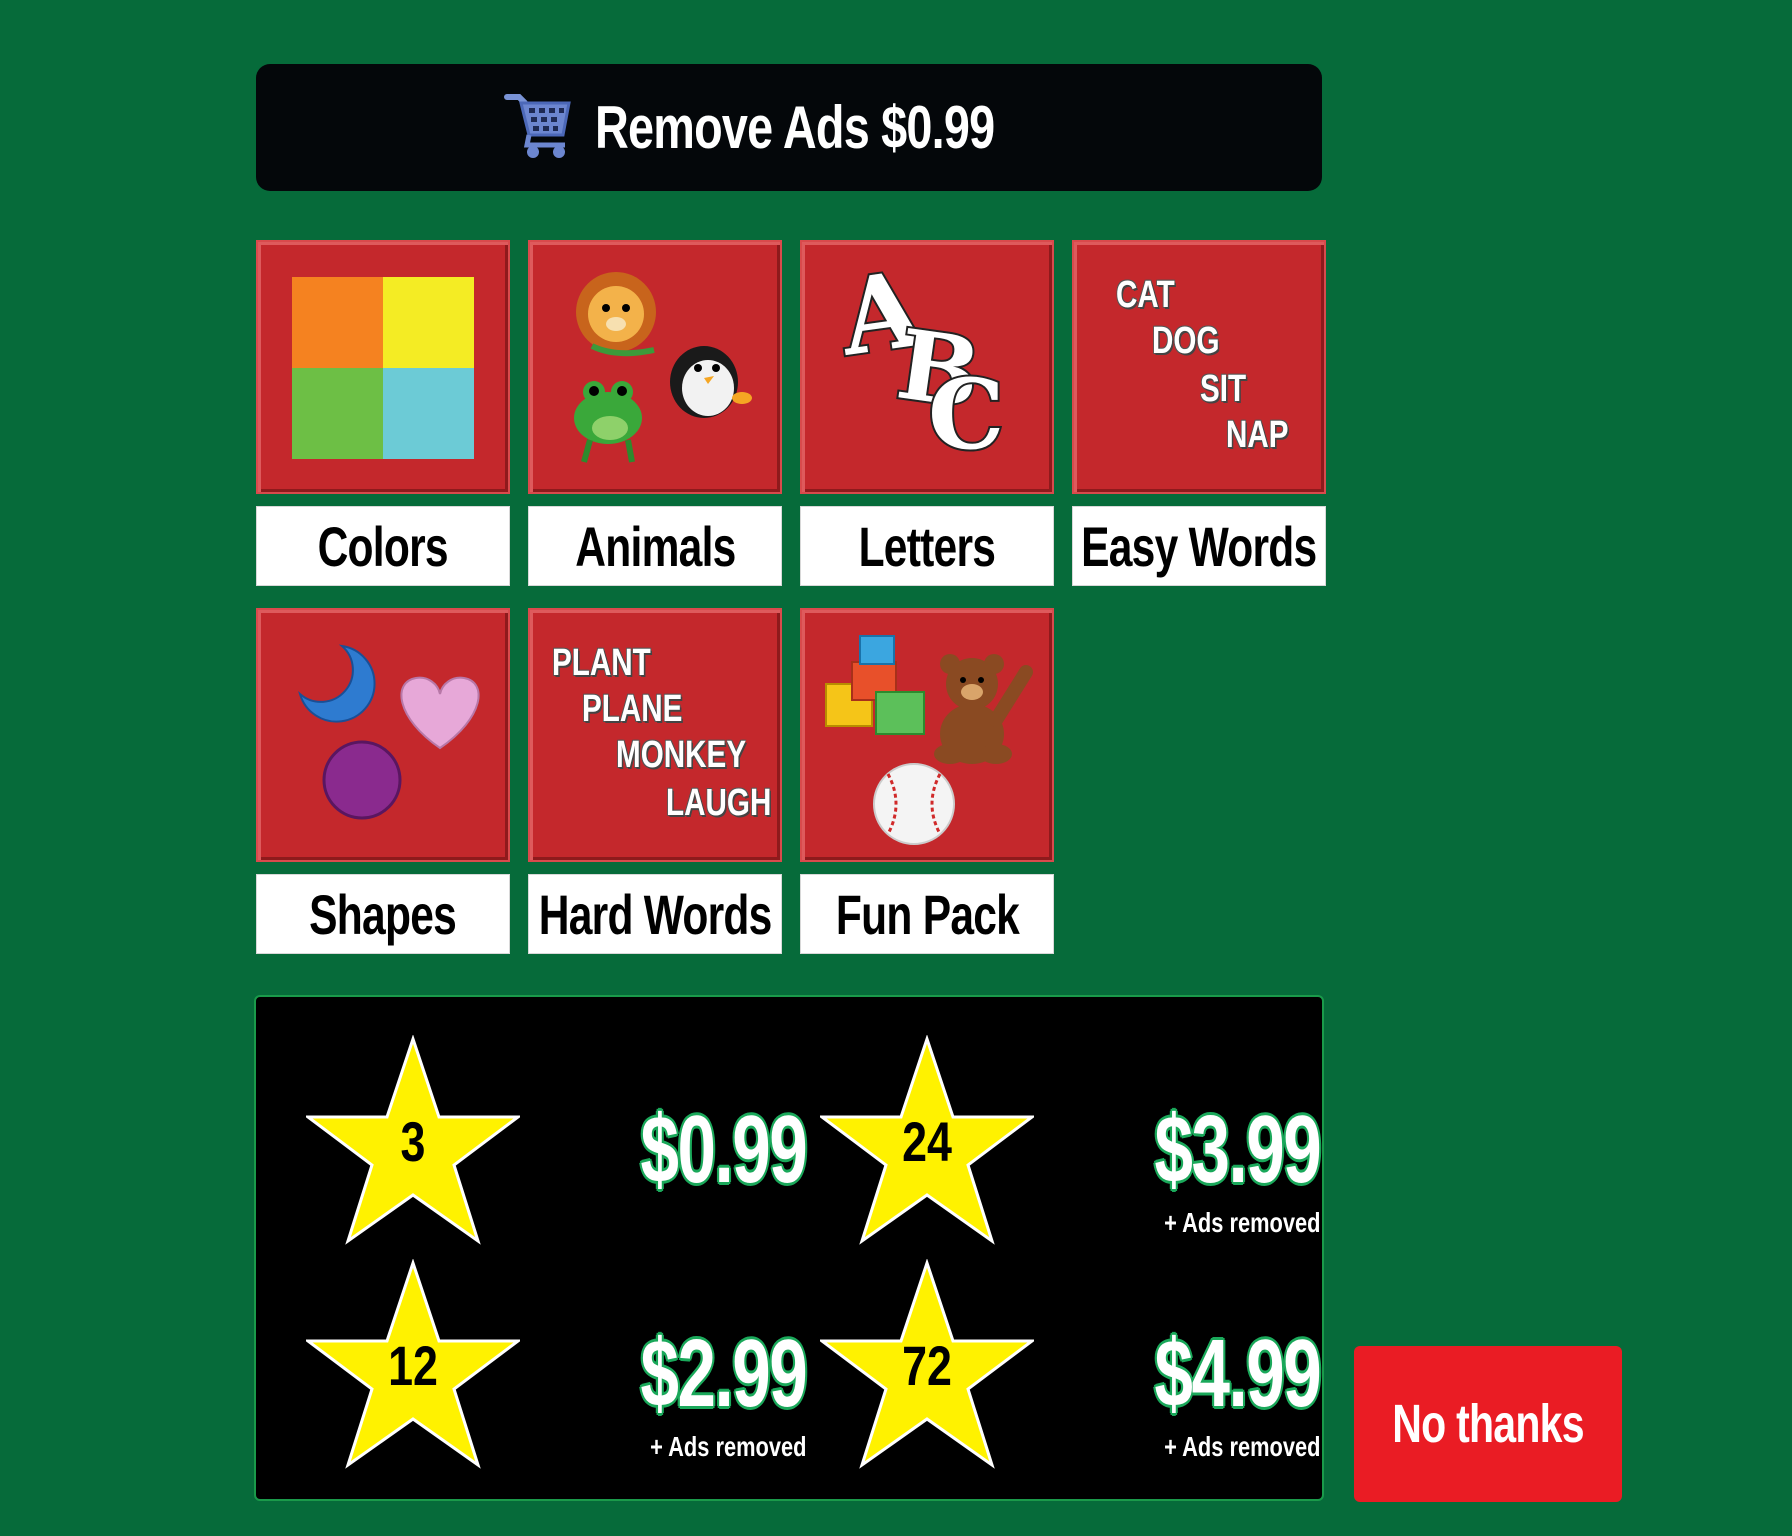 The image size is (1792, 1536). I want to click on pack-star-count: 24, so click(927, 1141).